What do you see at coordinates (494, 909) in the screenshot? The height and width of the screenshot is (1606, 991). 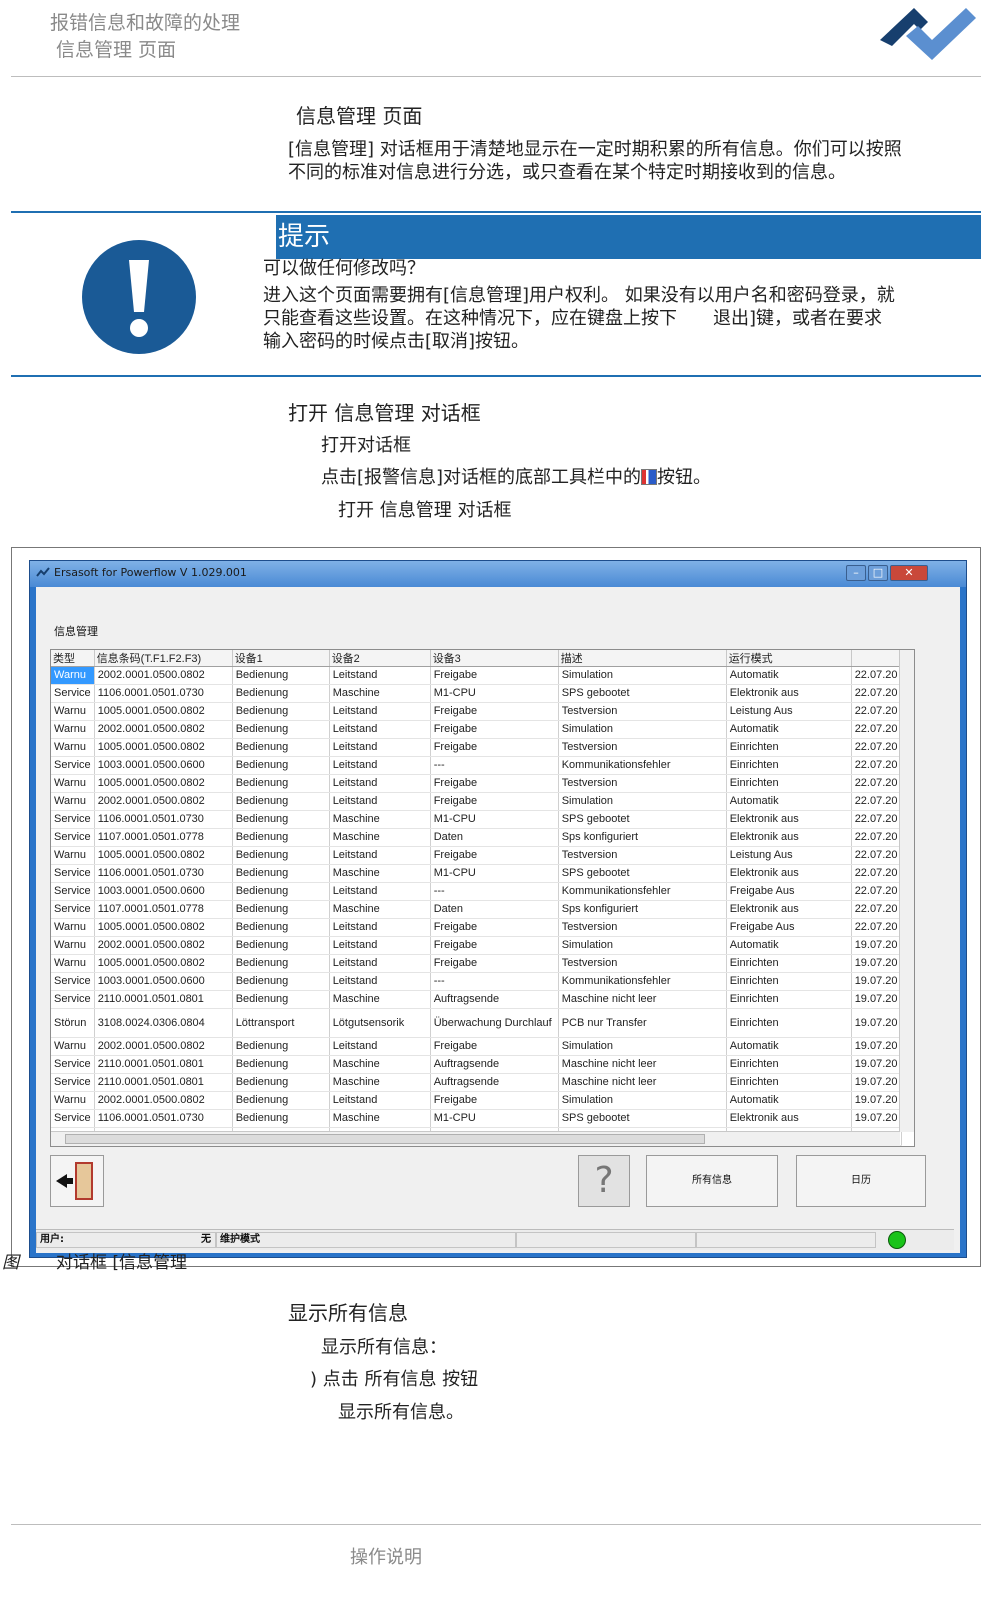 I see `table-cell: Daten` at bounding box center [494, 909].